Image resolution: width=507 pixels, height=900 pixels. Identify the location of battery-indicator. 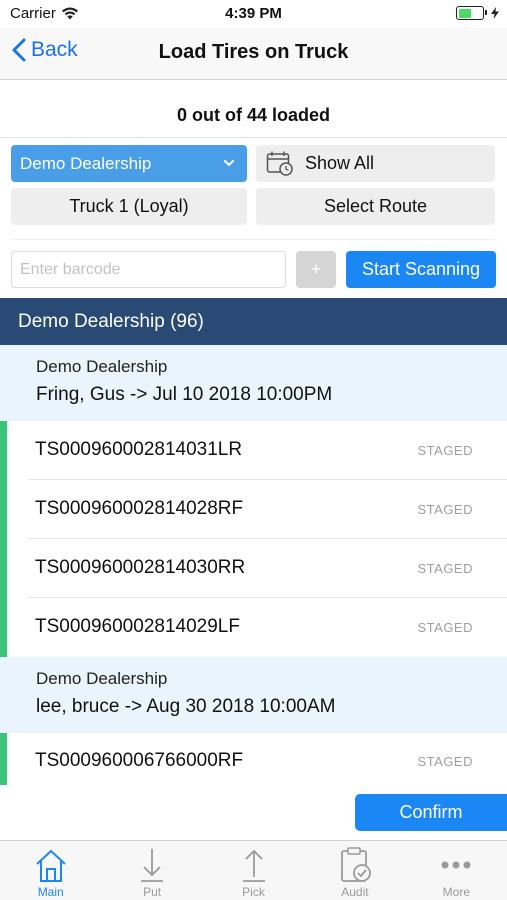
(477, 13).